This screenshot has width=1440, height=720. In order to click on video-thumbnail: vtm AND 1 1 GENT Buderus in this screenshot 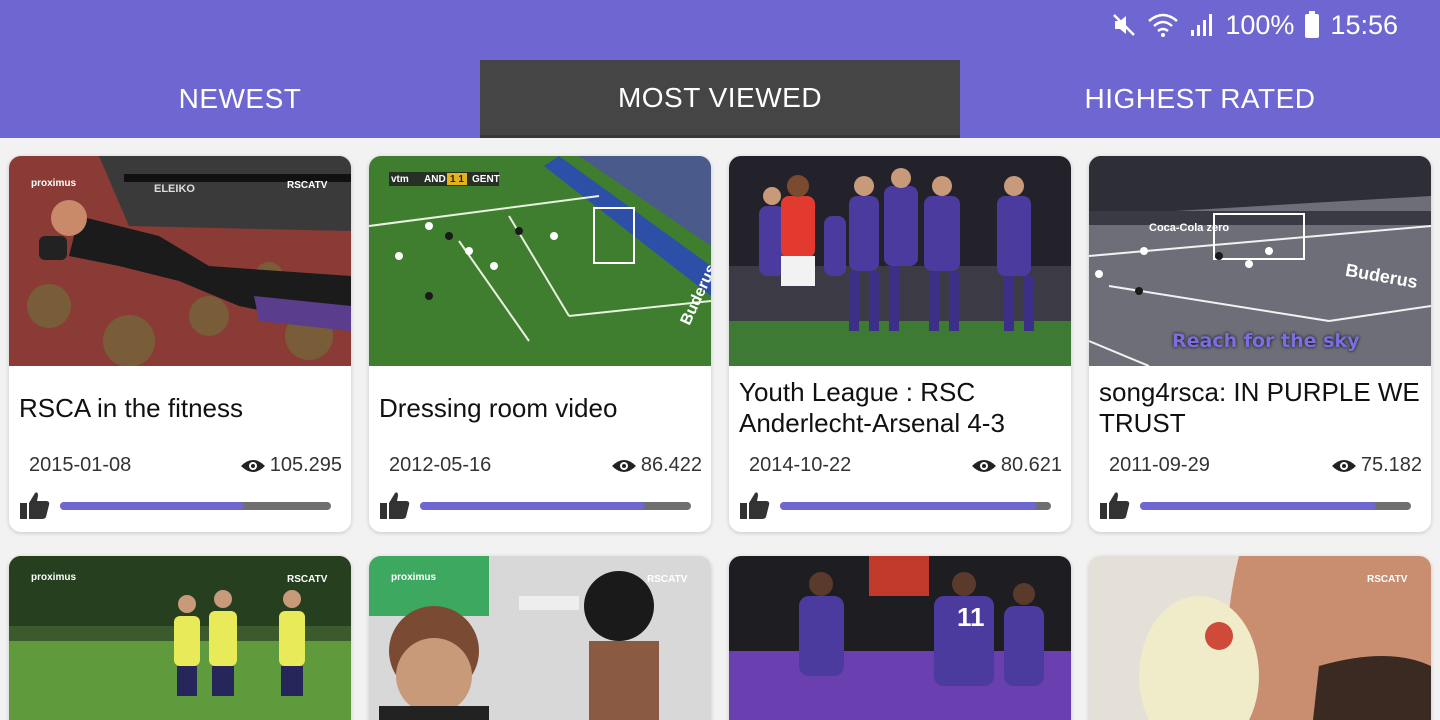, I will do `click(540, 261)`.